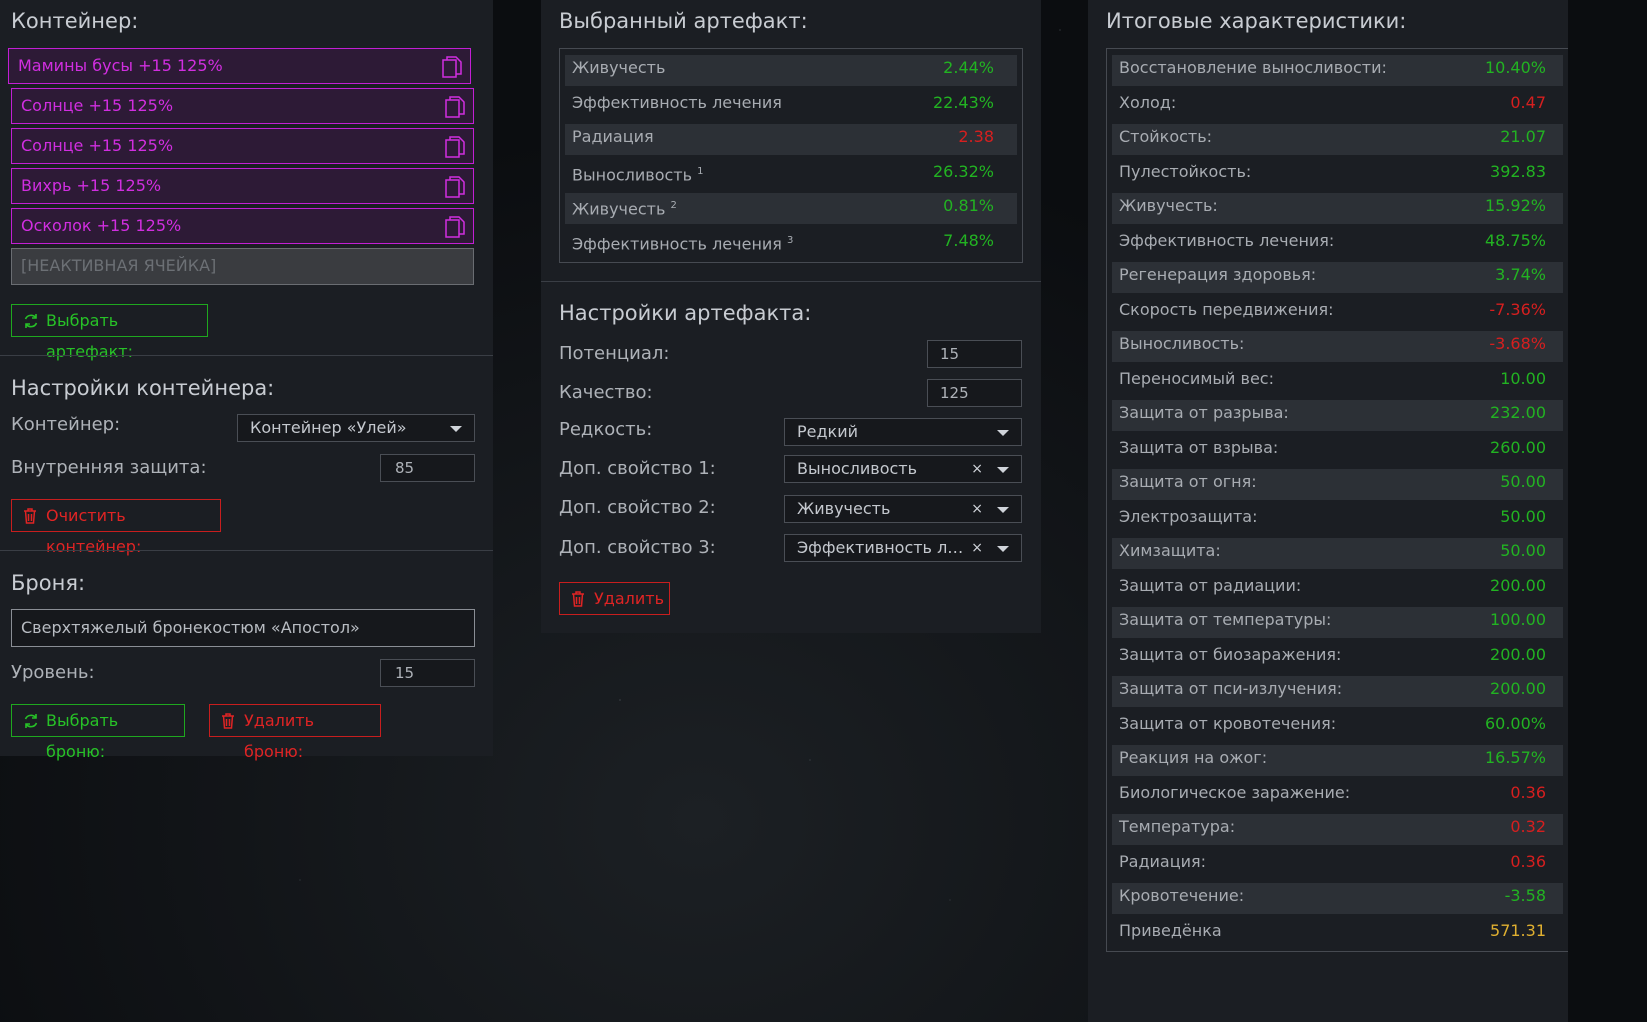 This screenshot has height=1022, width=1647. Describe the element at coordinates (638, 174) in the screenshot. I see `stat-name: Выносливость 1` at that location.